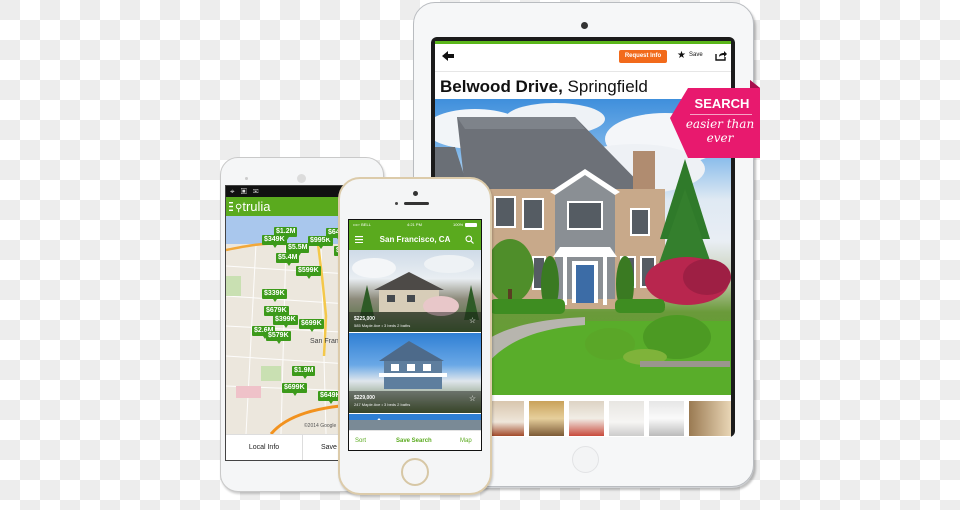 This screenshot has height=510, width=960. I want to click on ios-status-bar: ••••◦ BELL 4:21 PM 100%, so click(415, 225).